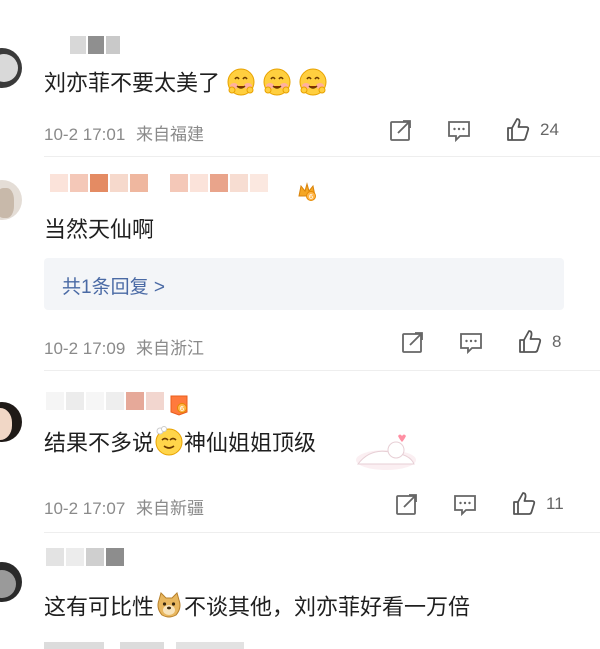 This screenshot has height=649, width=600. What do you see at coordinates (169, 608) in the screenshot?
I see `doge-emoji-icon` at bounding box center [169, 608].